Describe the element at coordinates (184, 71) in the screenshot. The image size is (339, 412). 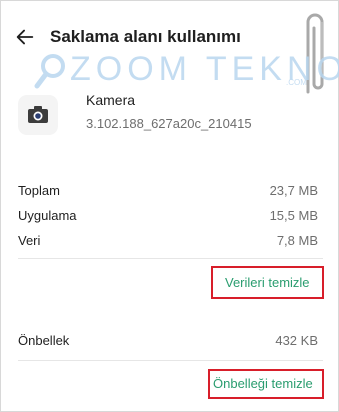
I see `watermark-logo: ZOOM TEKNO .COM` at that location.